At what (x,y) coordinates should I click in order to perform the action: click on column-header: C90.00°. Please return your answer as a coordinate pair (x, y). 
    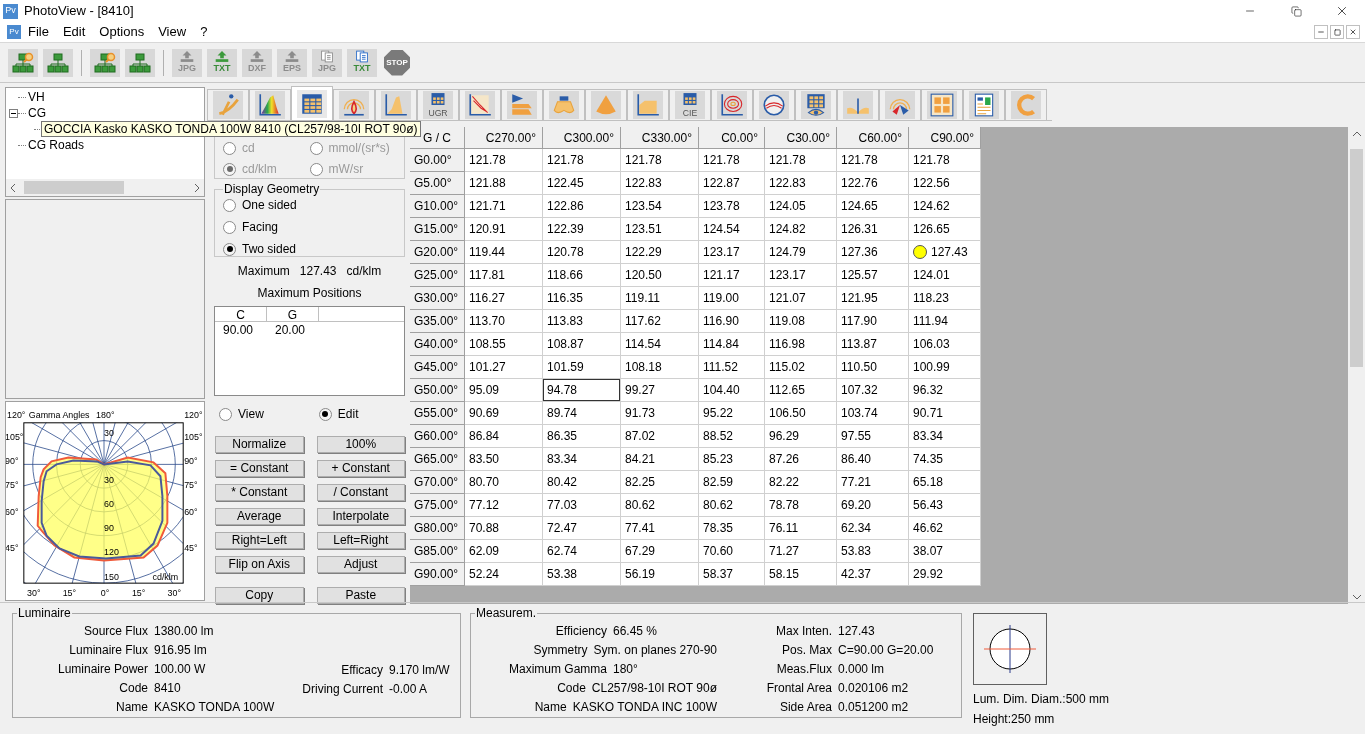
    Looking at the image, I should click on (945, 138).